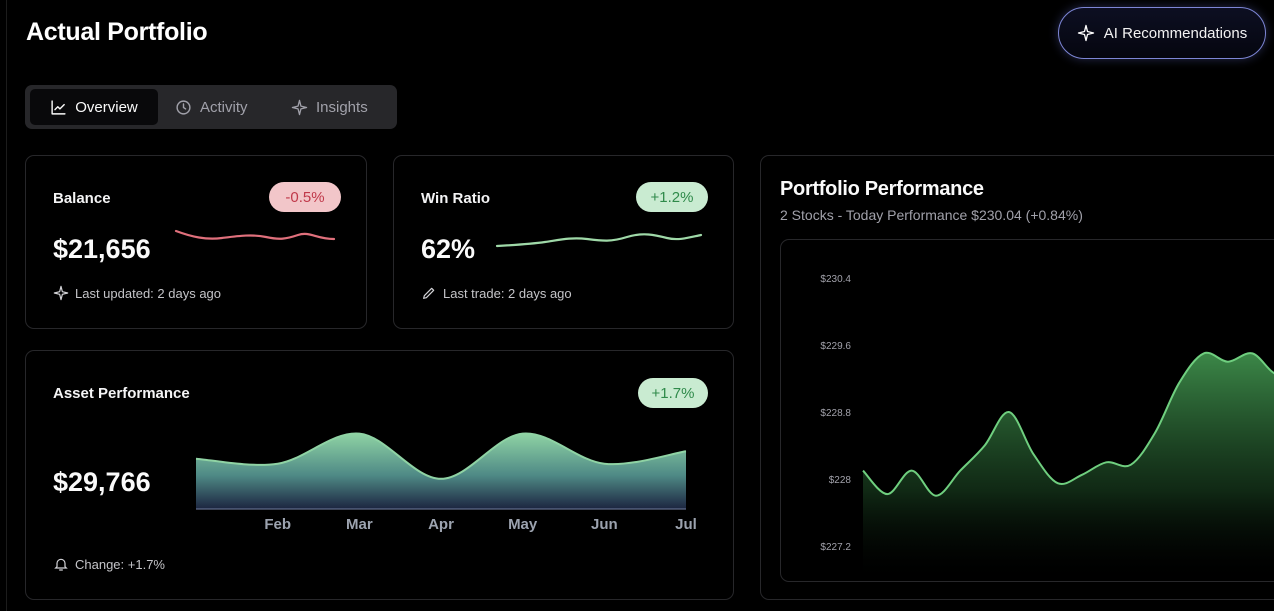 The image size is (1274, 611). What do you see at coordinates (183, 107) in the screenshot?
I see `clock-icon` at bounding box center [183, 107].